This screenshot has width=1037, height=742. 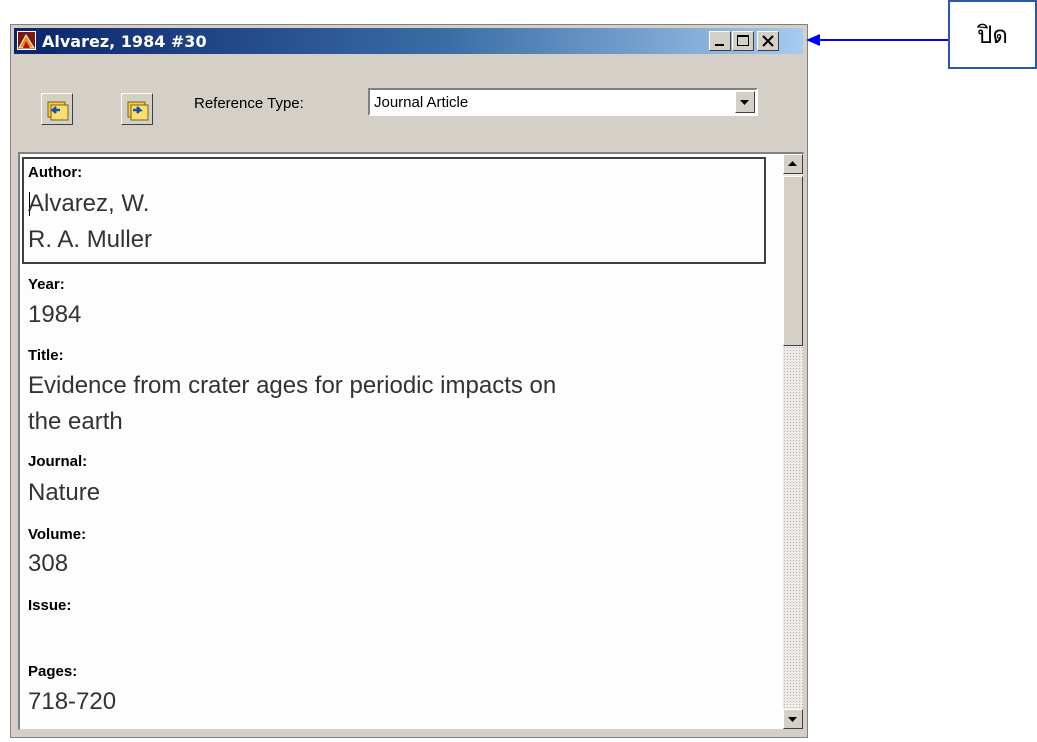 What do you see at coordinates (53, 671) in the screenshot?
I see `field-label-pages: Pages:` at bounding box center [53, 671].